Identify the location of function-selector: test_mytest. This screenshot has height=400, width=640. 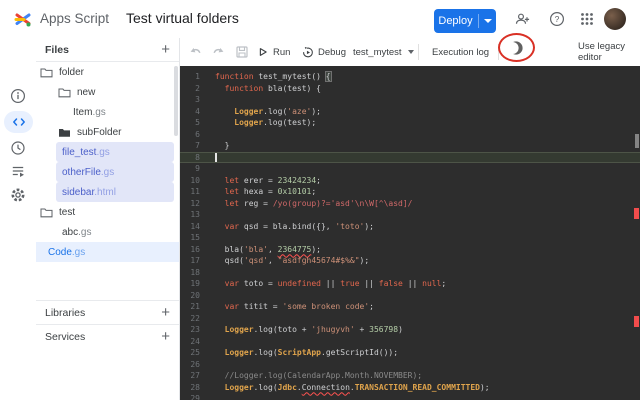
(383, 52).